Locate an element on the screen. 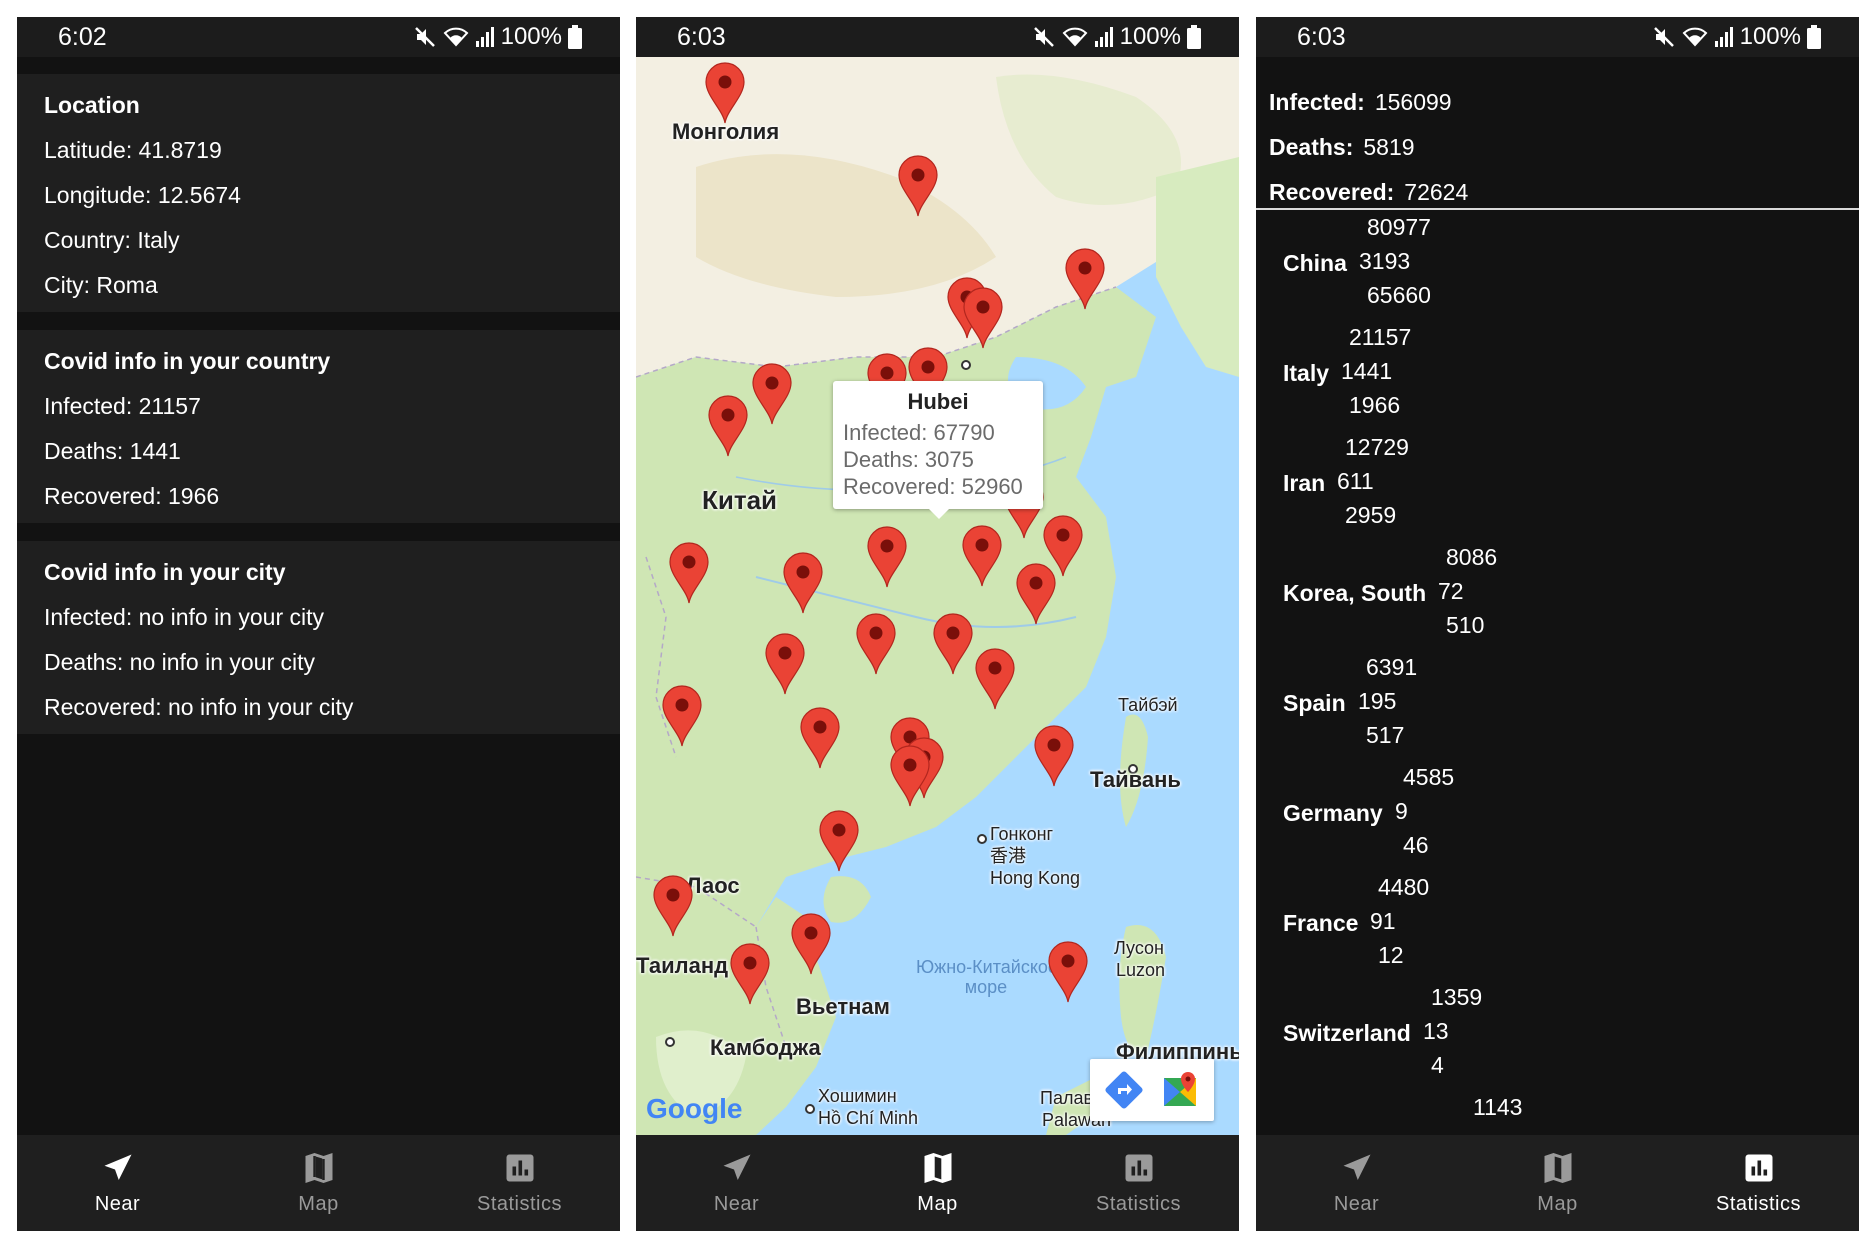  map-toolbar is located at coordinates (1152, 1090).